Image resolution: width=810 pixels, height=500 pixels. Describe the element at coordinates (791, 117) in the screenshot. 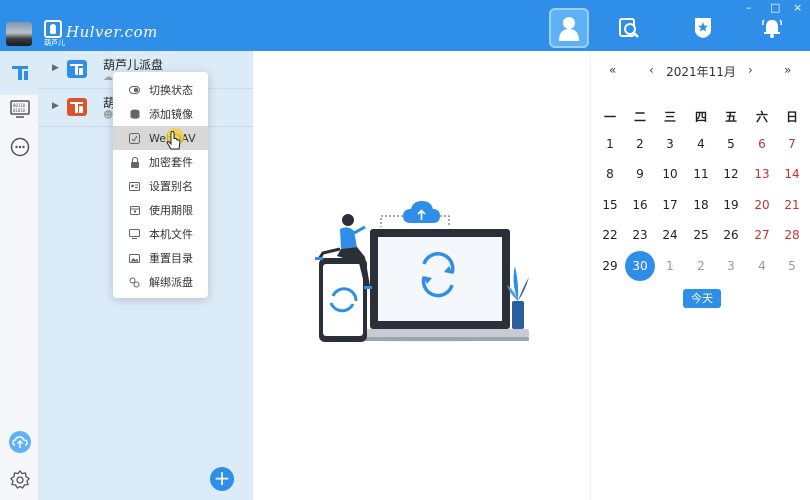

I see `weekday-sun: 日` at that location.